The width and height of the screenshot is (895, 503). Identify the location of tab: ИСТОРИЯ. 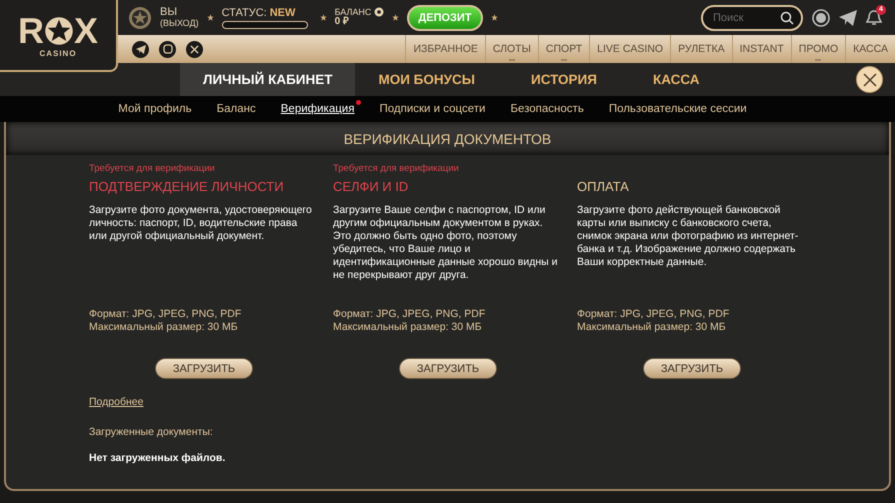
(564, 79).